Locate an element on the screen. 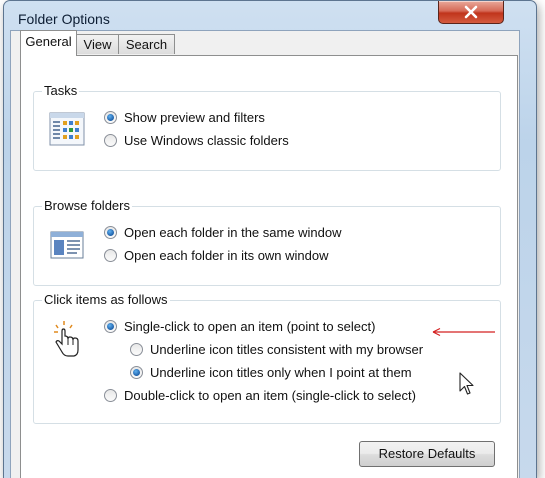  title-bar: Folder Options is located at coordinates (270, 16).